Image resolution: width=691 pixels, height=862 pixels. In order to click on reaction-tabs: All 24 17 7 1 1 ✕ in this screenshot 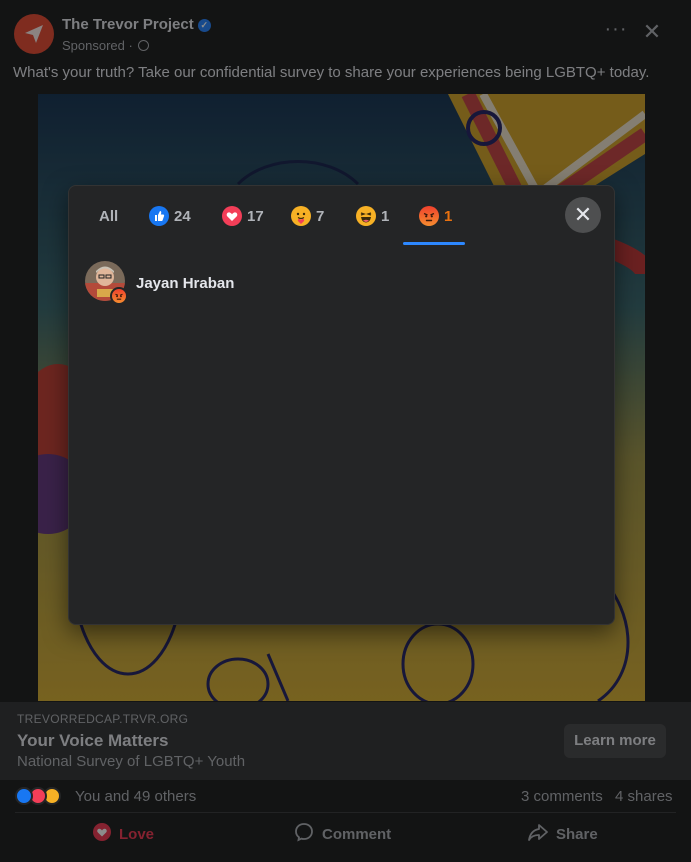, I will do `click(342, 216)`.